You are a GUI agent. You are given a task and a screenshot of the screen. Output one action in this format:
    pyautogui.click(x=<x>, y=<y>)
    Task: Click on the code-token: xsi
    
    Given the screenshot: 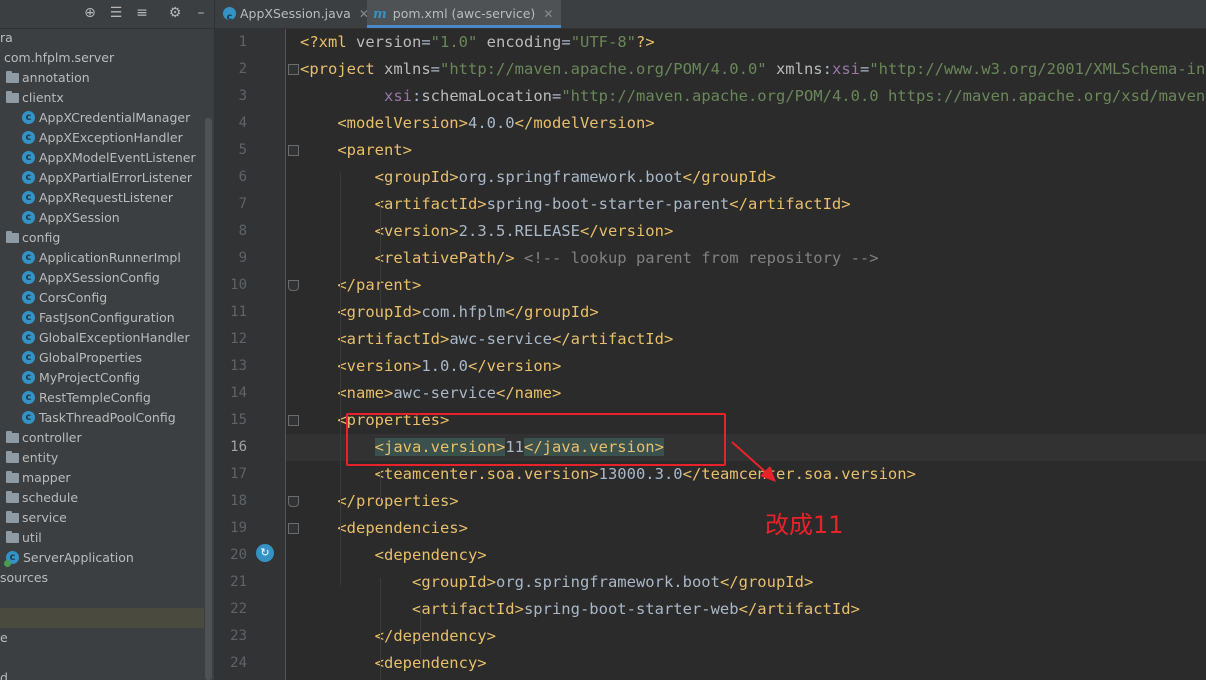 What is the action you would take?
    pyautogui.click(x=398, y=96)
    